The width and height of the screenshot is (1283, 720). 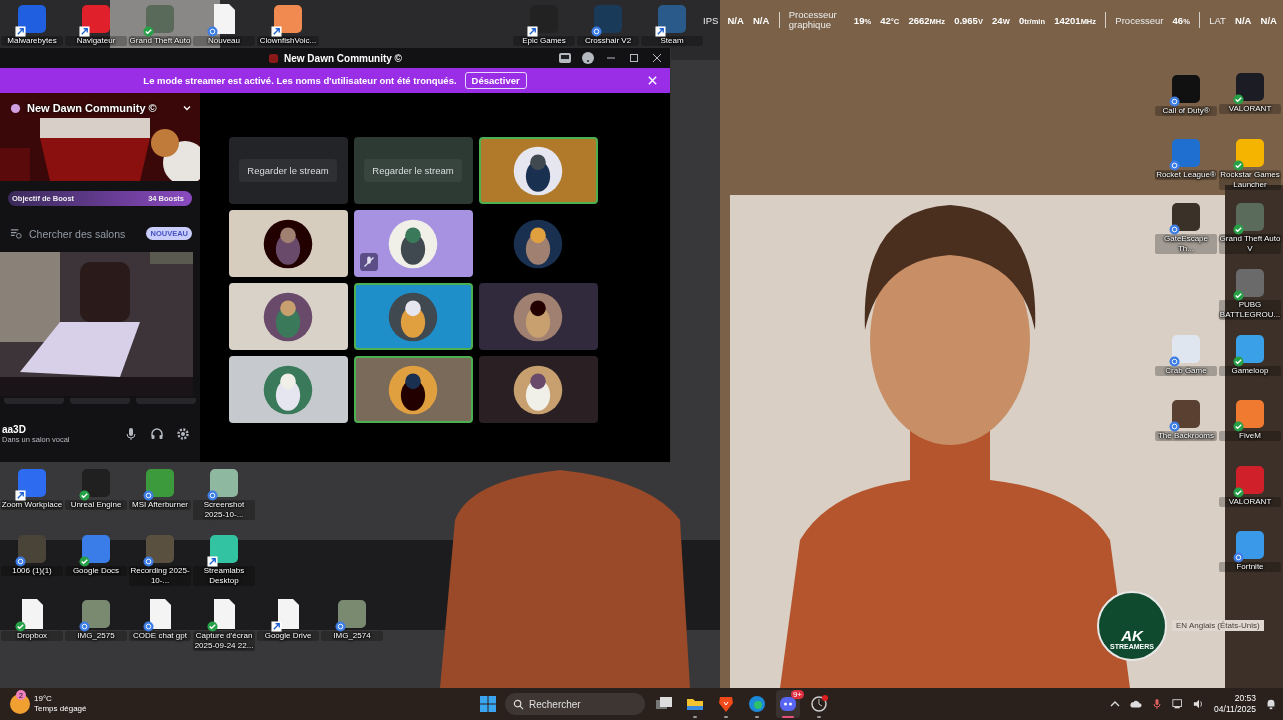 I want to click on clock: 20:53 04/11/2025, so click(x=1235, y=704).